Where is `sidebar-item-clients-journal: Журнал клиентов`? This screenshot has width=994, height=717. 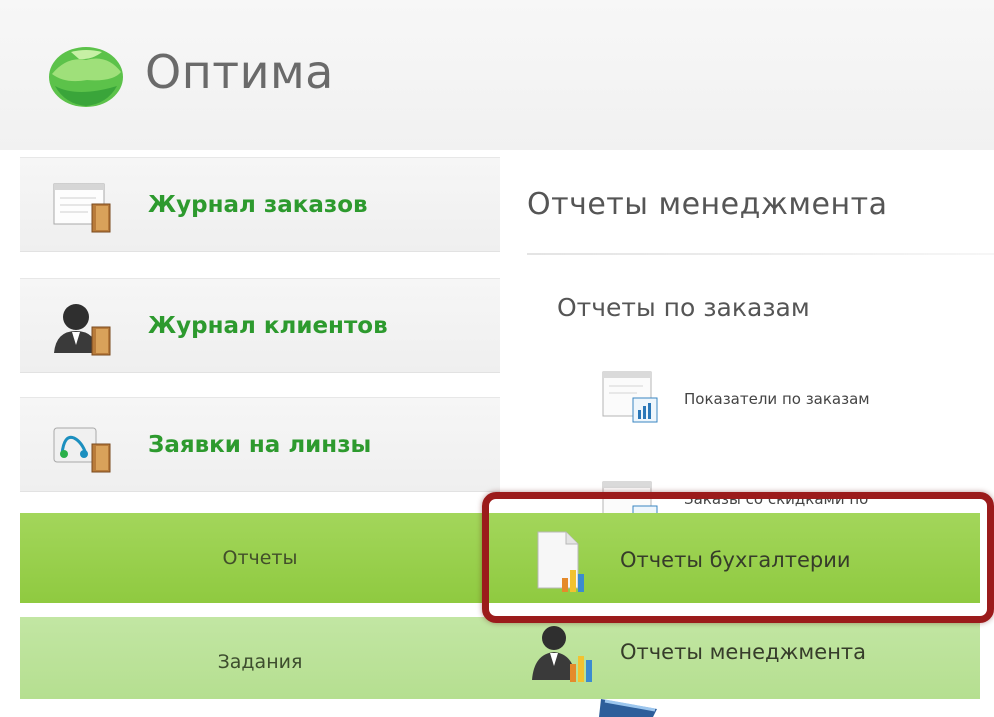
sidebar-item-clients-journal: Журнал клиентов is located at coordinates (260, 325).